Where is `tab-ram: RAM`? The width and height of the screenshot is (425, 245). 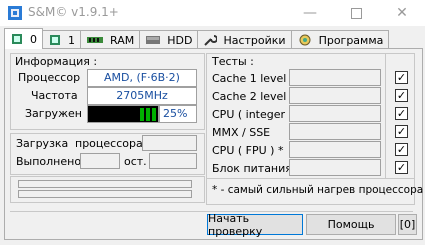
tab-ram: RAM is located at coordinates (110, 39).